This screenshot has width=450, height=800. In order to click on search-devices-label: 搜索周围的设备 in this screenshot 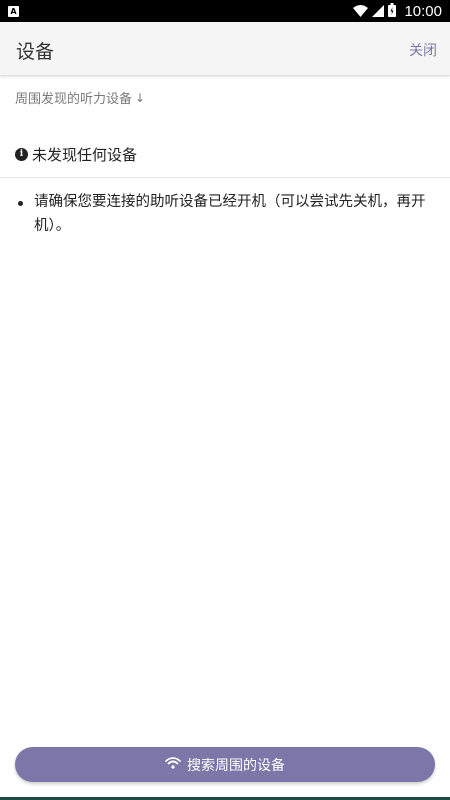, I will do `click(236, 765)`.